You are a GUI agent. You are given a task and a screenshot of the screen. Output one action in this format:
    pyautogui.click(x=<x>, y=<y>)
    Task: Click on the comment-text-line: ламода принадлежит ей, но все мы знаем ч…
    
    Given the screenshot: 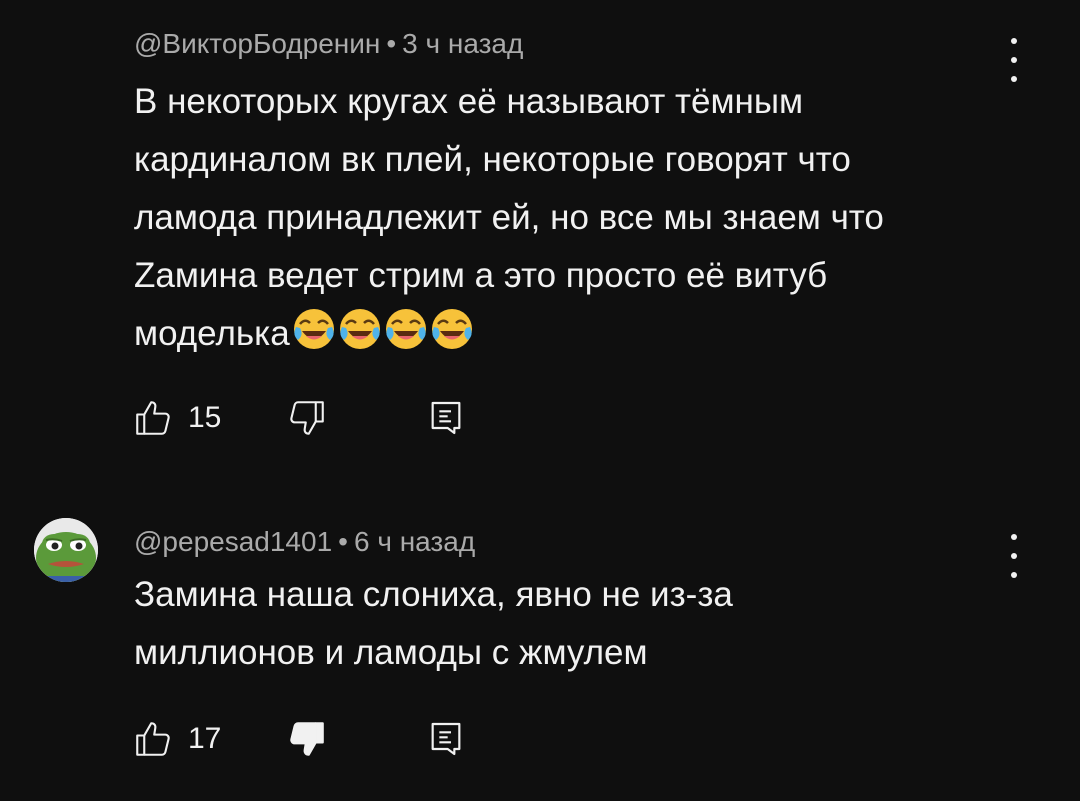 What is the action you would take?
    pyautogui.click(x=509, y=217)
    